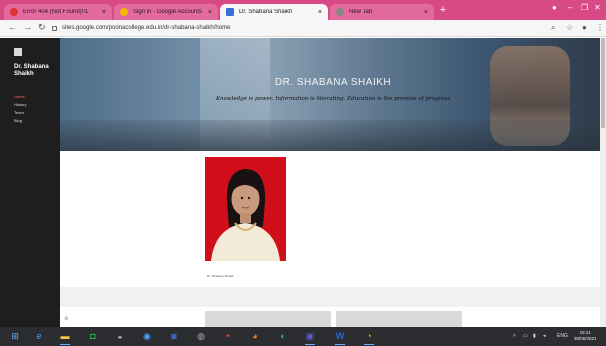 This screenshot has height=346, width=606. Describe the element at coordinates (554, 7) in the screenshot. I see `profile-icon: ●` at that location.